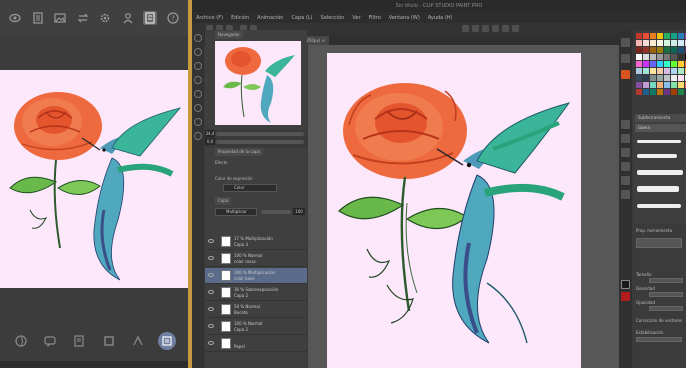 This screenshot has height=368, width=686. Describe the element at coordinates (485, 28) in the screenshot. I see `rotate-icon` at that location.